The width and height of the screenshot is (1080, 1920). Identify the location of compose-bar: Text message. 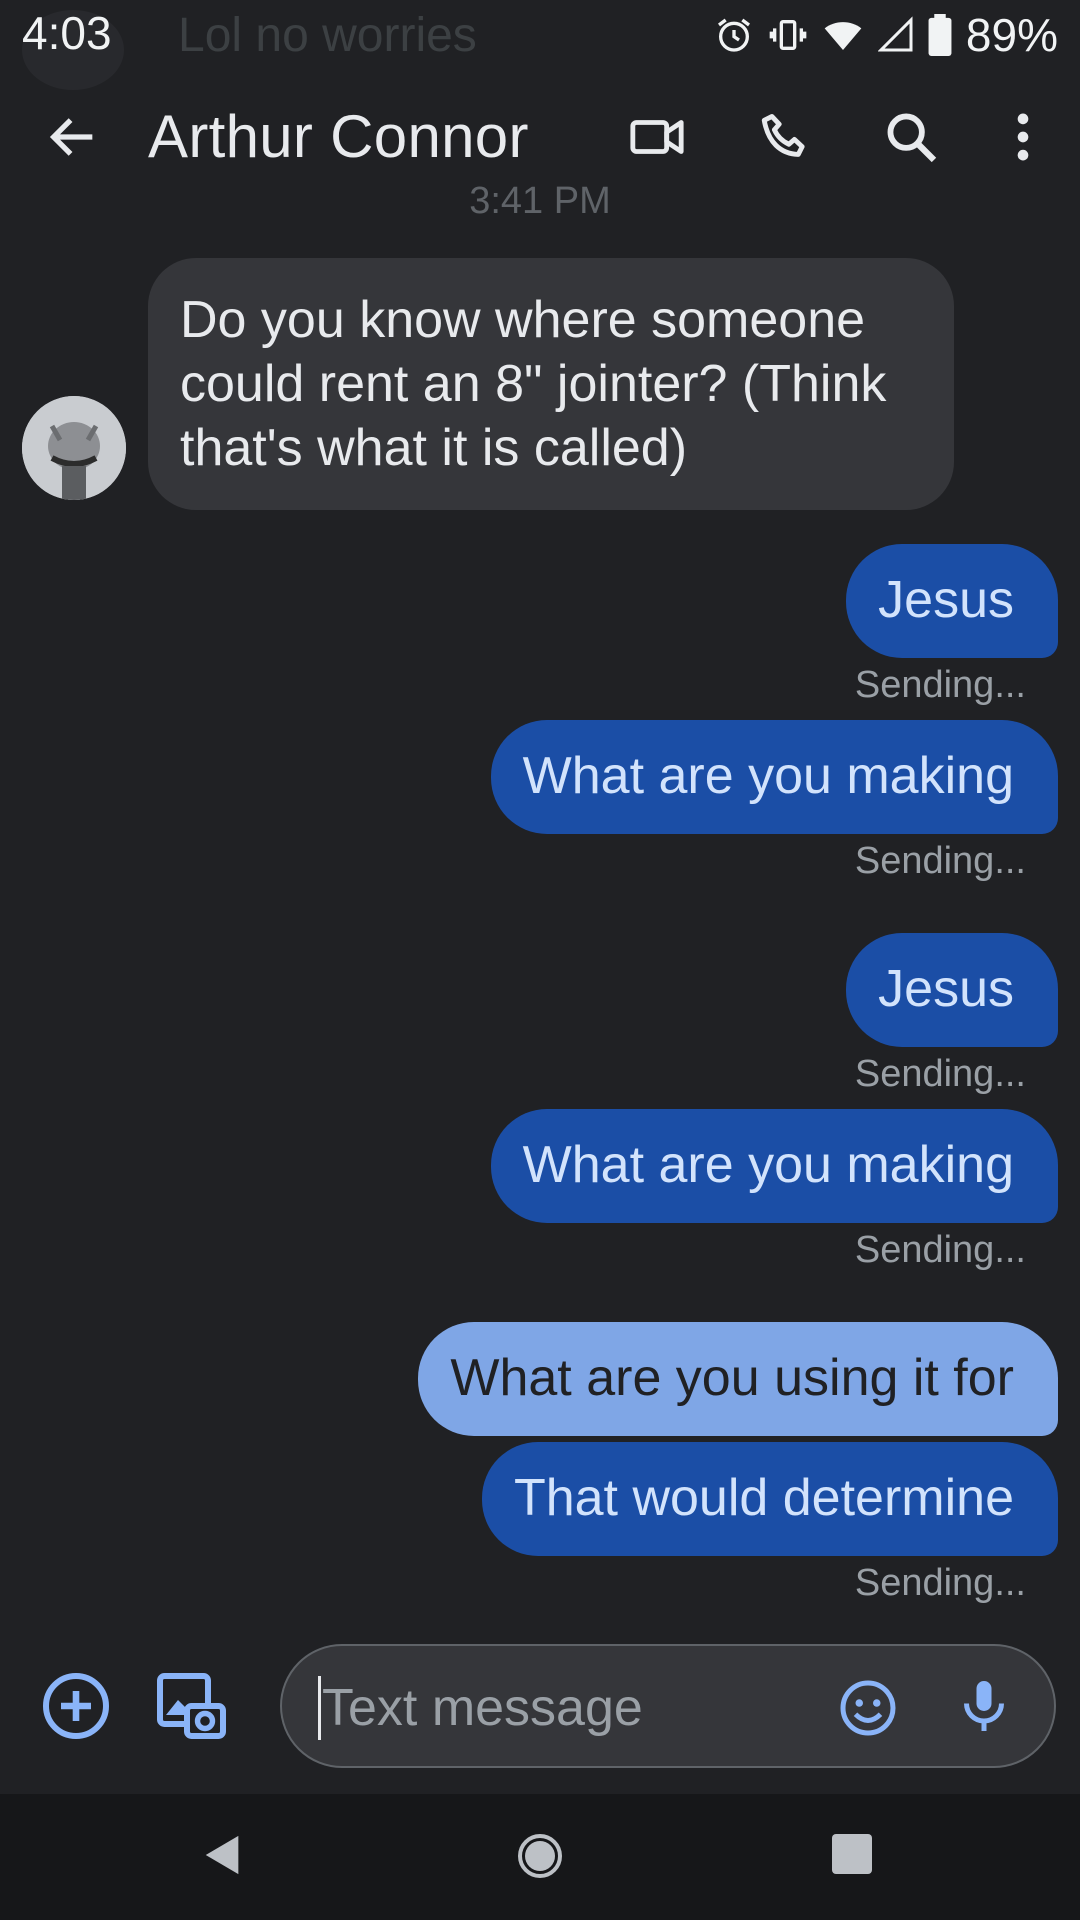
(540, 1718).